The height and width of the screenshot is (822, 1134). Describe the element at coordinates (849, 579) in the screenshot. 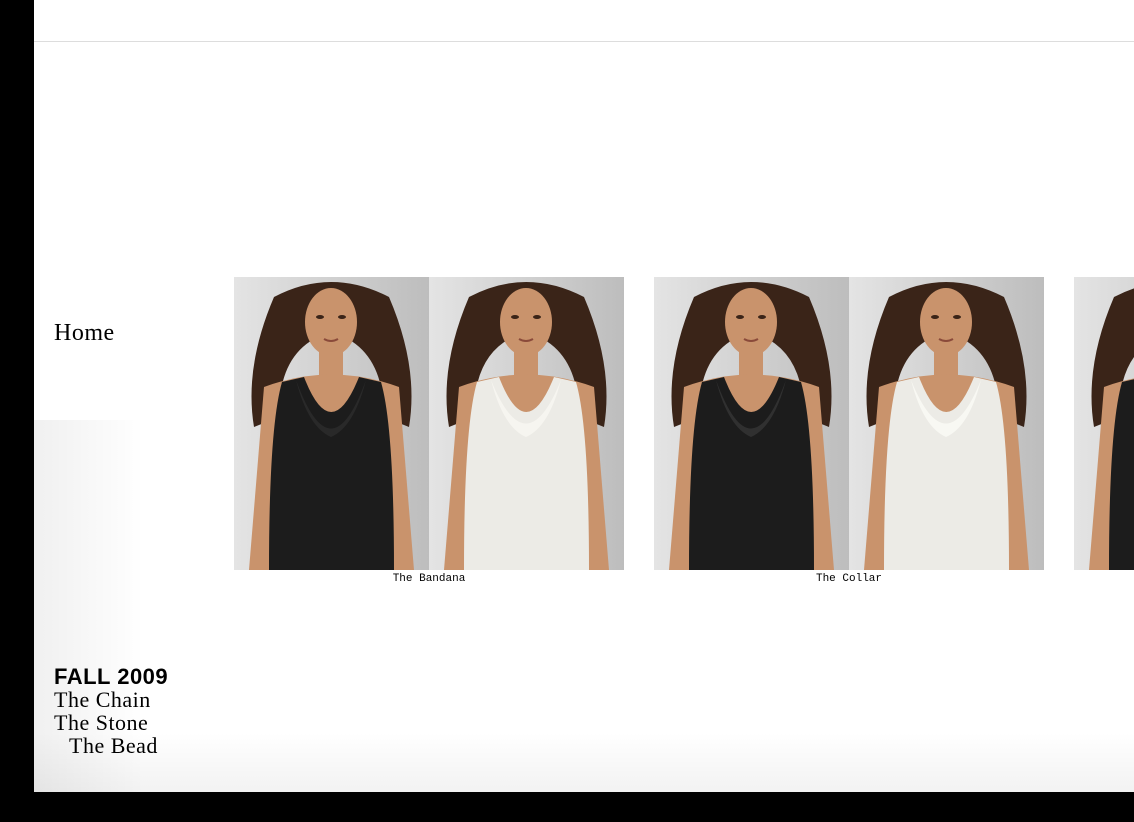

I see `look-caption: The Collar` at that location.